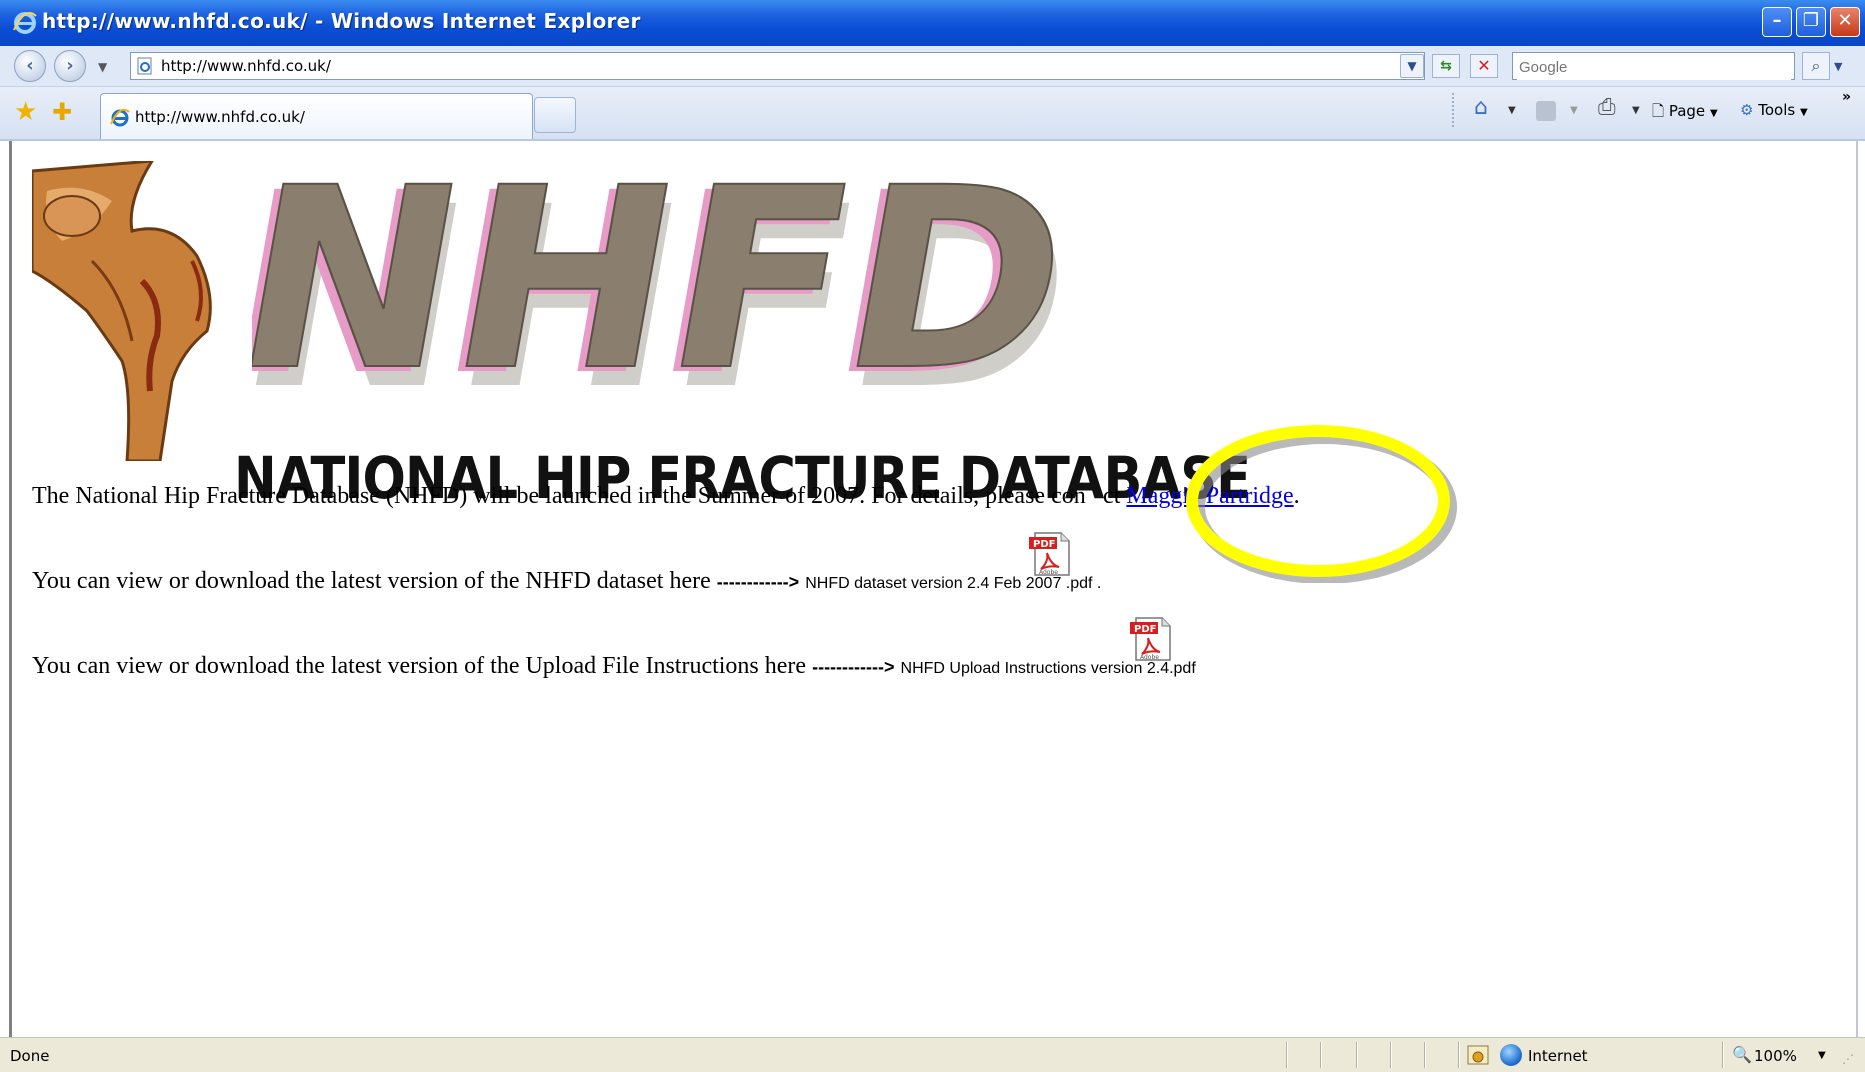 Image resolution: width=1865 pixels, height=1072 pixels. Describe the element at coordinates (1412, 66) in the screenshot. I see `address-dropdown-icon: ▼` at that location.